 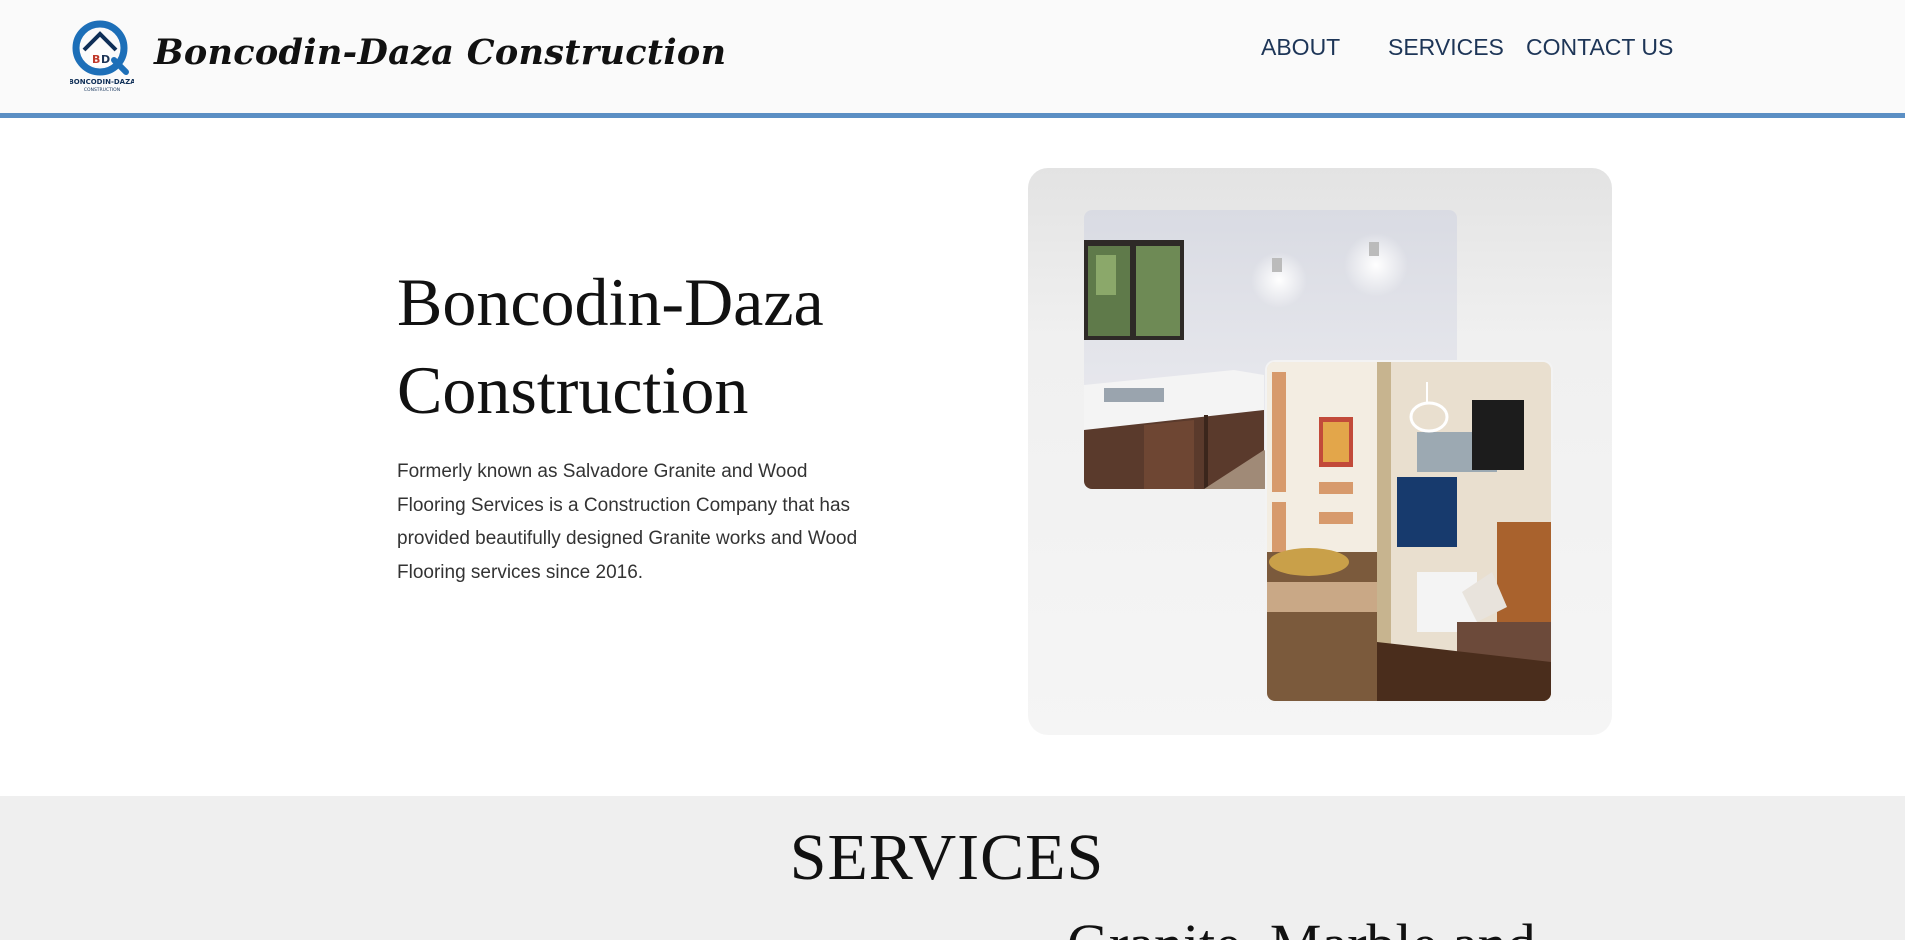 What do you see at coordinates (1446, 47) in the screenshot?
I see `nav-services: SERVICES` at bounding box center [1446, 47].